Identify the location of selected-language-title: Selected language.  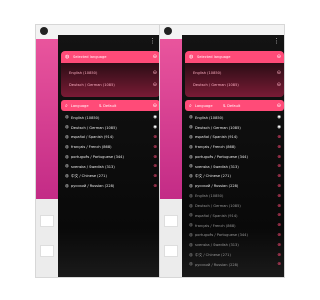
(214, 57).